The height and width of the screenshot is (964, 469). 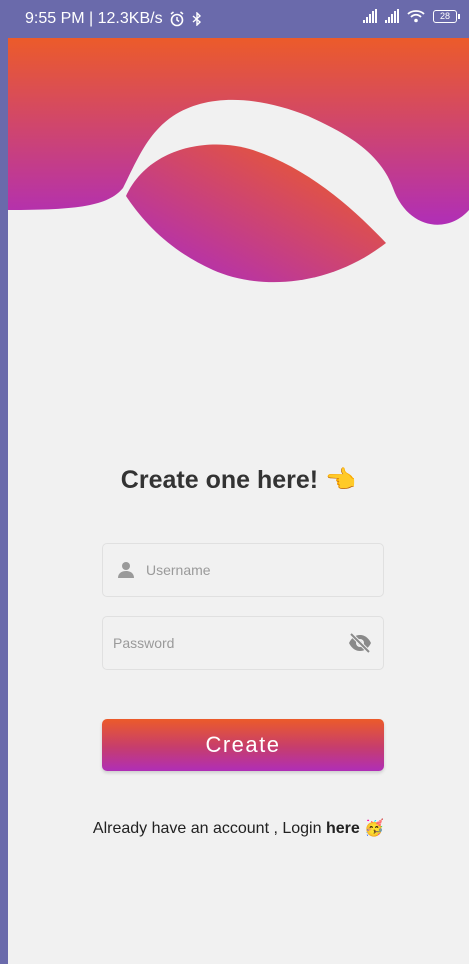 I want to click on password-field, so click(x=243, y=643).